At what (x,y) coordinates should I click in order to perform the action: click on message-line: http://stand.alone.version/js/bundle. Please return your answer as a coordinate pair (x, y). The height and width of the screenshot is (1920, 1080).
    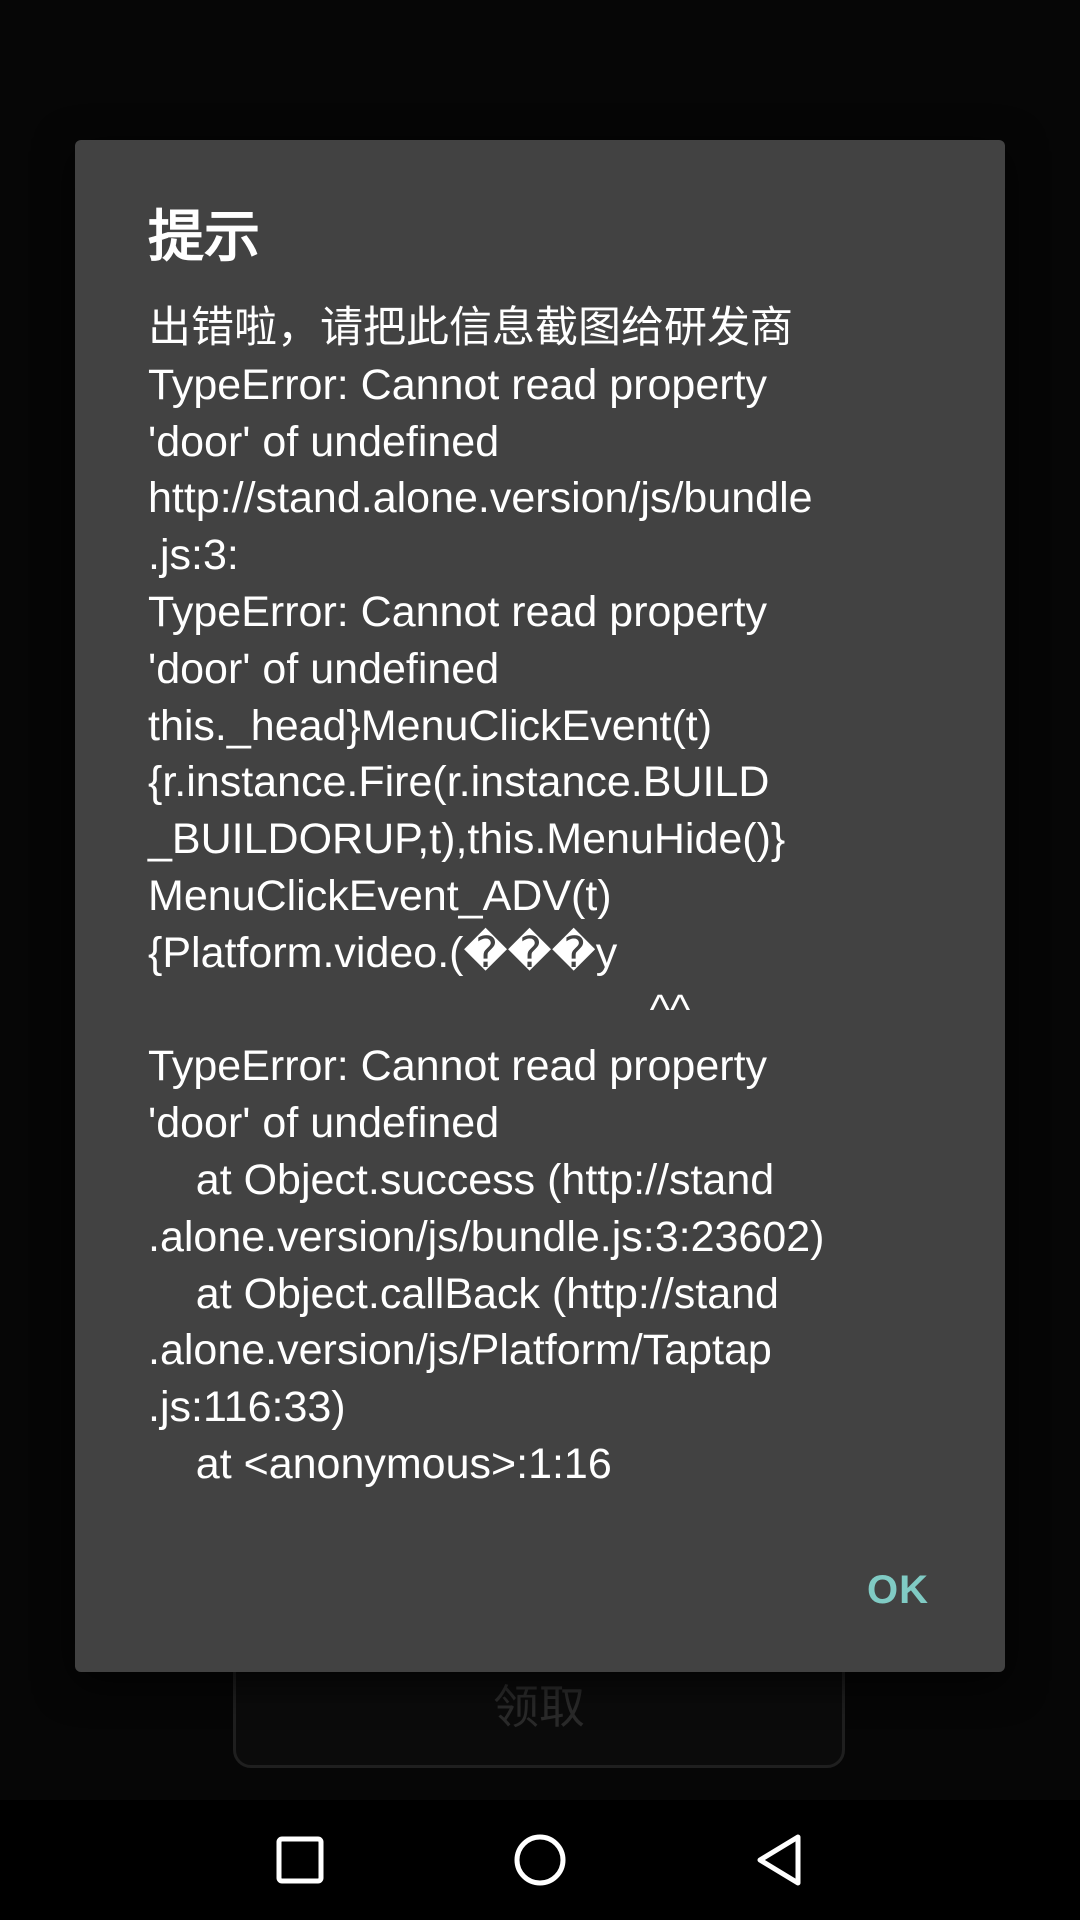
    Looking at the image, I should click on (480, 498).